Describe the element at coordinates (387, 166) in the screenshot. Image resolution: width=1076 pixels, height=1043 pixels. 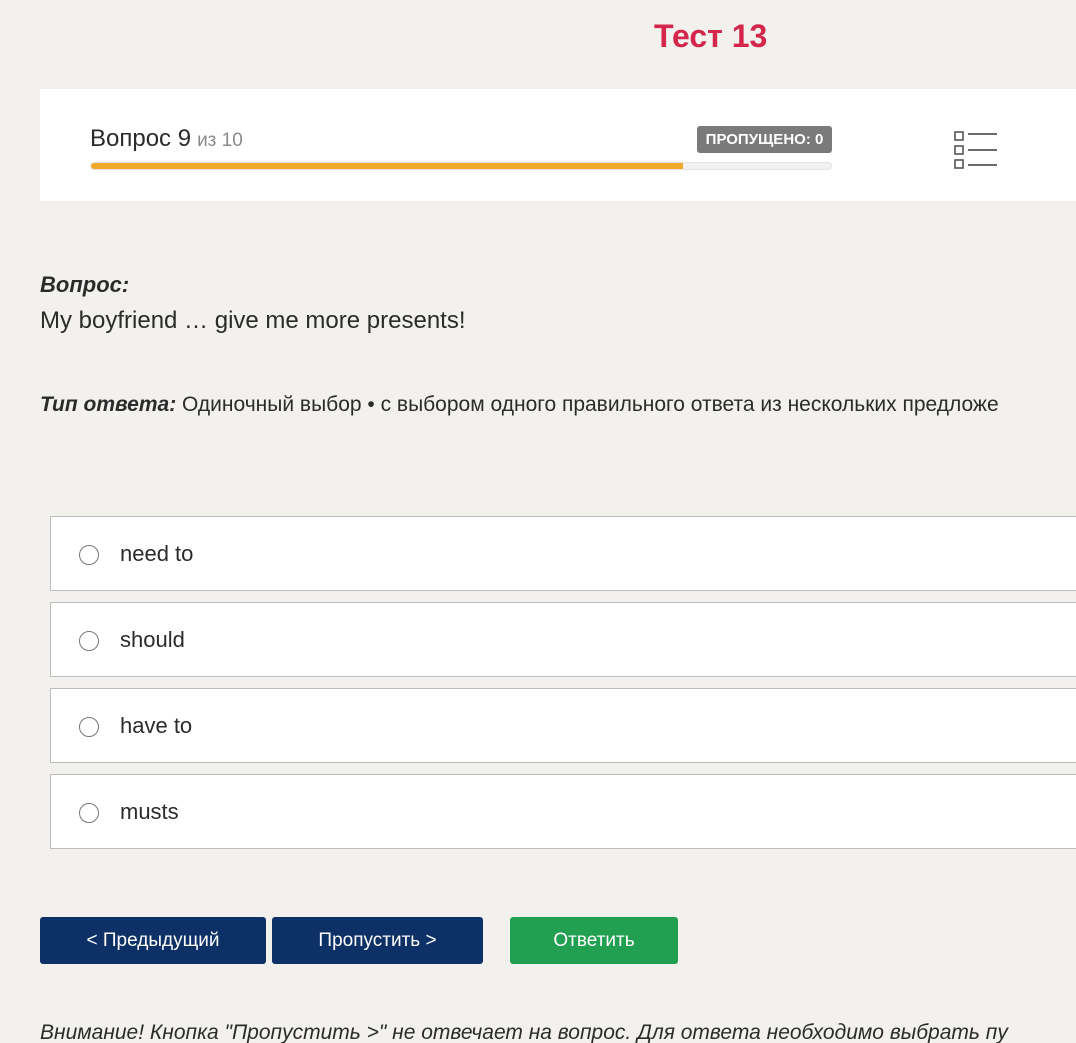
I see `progress-bar-fill` at that location.